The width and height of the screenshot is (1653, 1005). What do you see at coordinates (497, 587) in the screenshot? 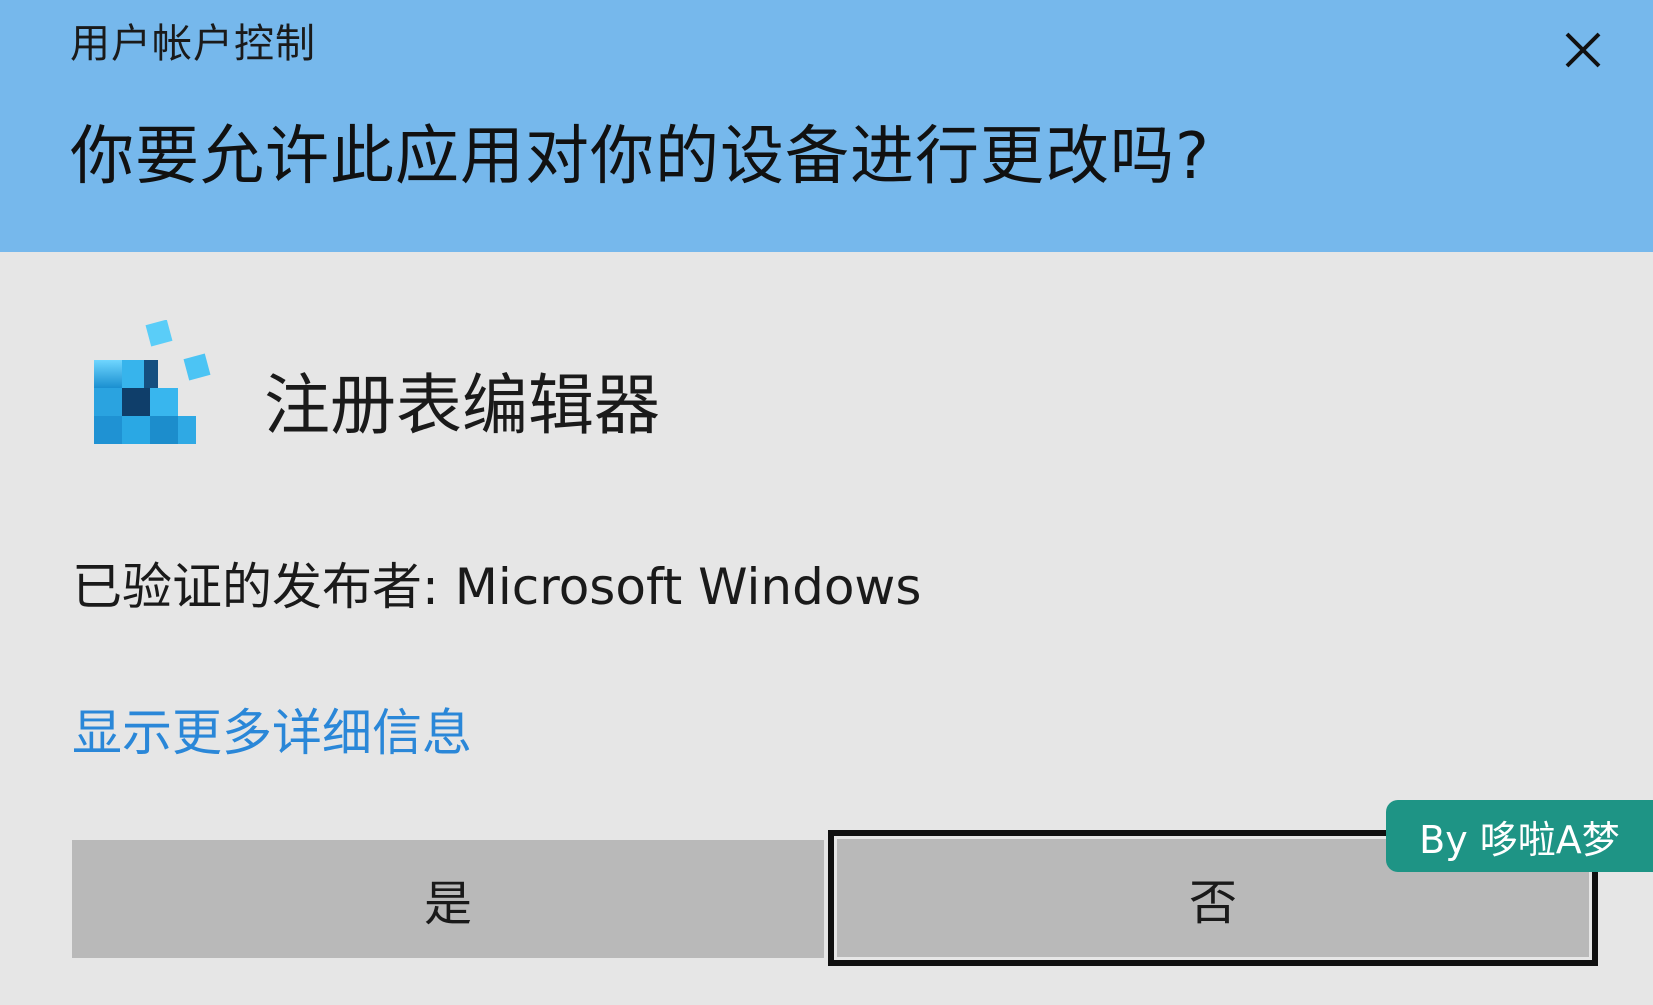
I see `verified-publisher: 已验证的发布者: Microsoft Windows` at bounding box center [497, 587].